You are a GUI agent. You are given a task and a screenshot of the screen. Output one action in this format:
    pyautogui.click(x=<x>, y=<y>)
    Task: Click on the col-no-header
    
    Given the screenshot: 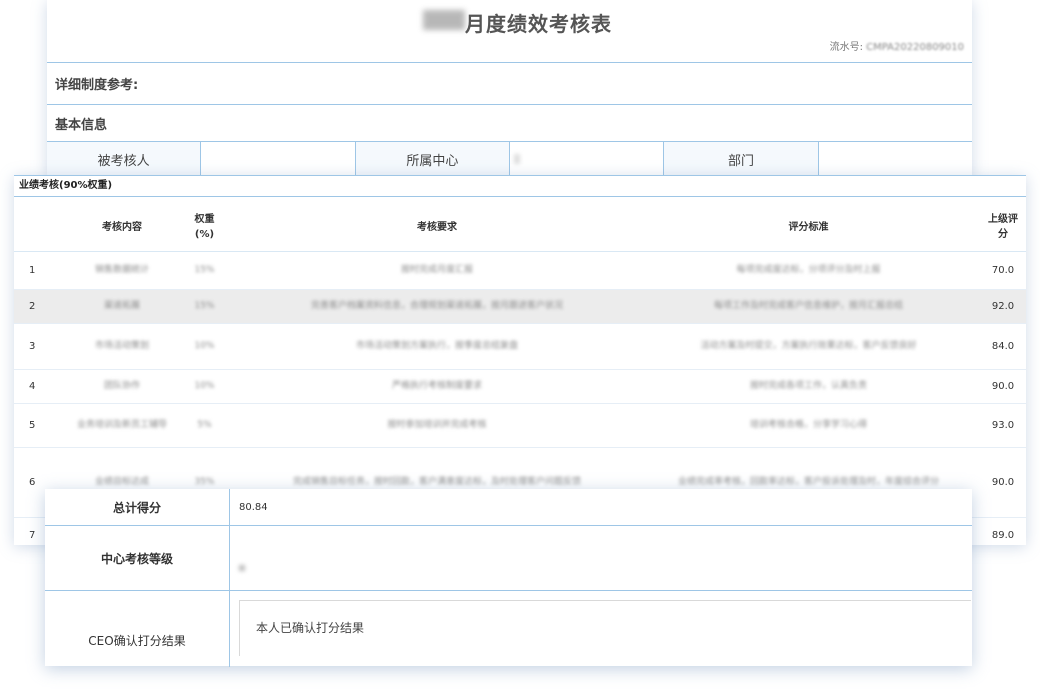 What is the action you would take?
    pyautogui.click(x=43, y=227)
    